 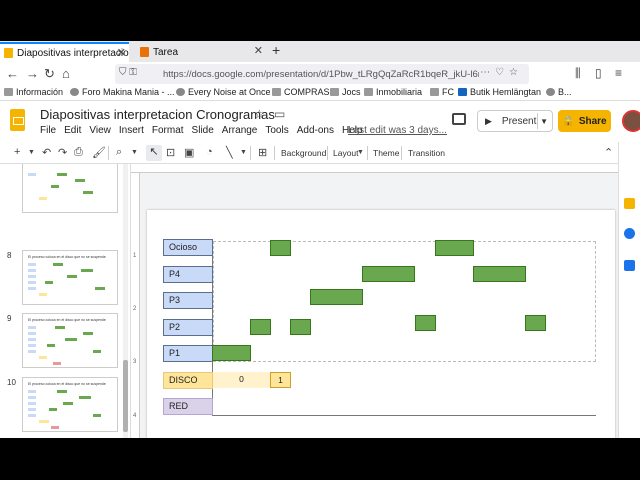 What do you see at coordinates (154, 153) in the screenshot?
I see `select-tool-icon: ↖` at bounding box center [154, 153].